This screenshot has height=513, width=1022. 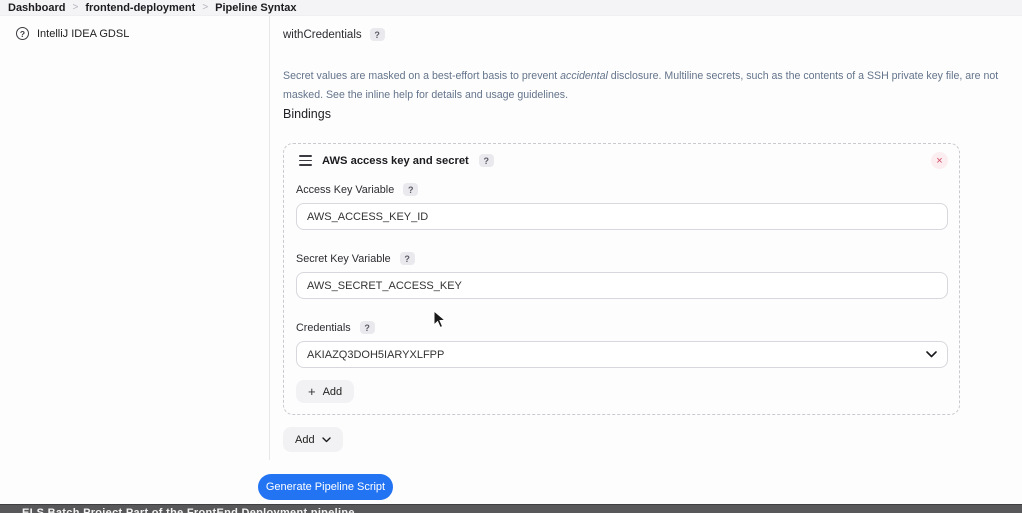 What do you see at coordinates (36, 8) in the screenshot?
I see `breadcrumb-item-dashboard: Dashboard` at bounding box center [36, 8].